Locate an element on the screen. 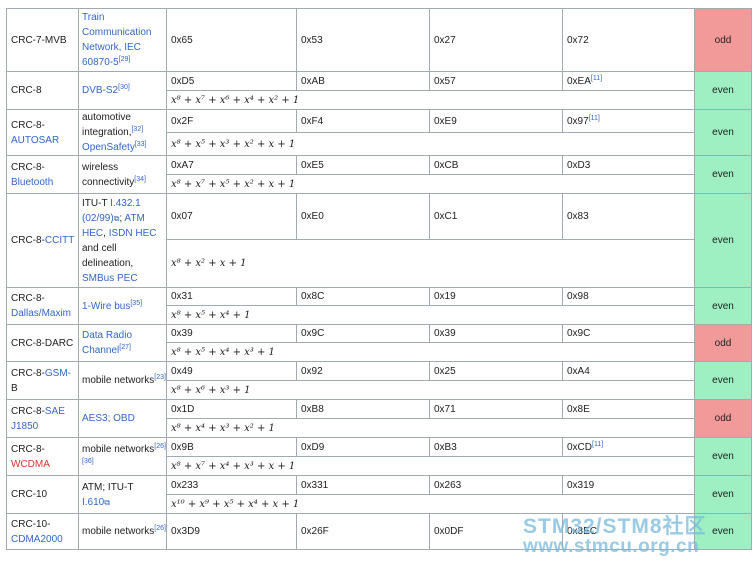 Image resolution: width=756 pixels, height=569 pixels. crc-name: CRC-8-SAE J1850 is located at coordinates (42, 418).